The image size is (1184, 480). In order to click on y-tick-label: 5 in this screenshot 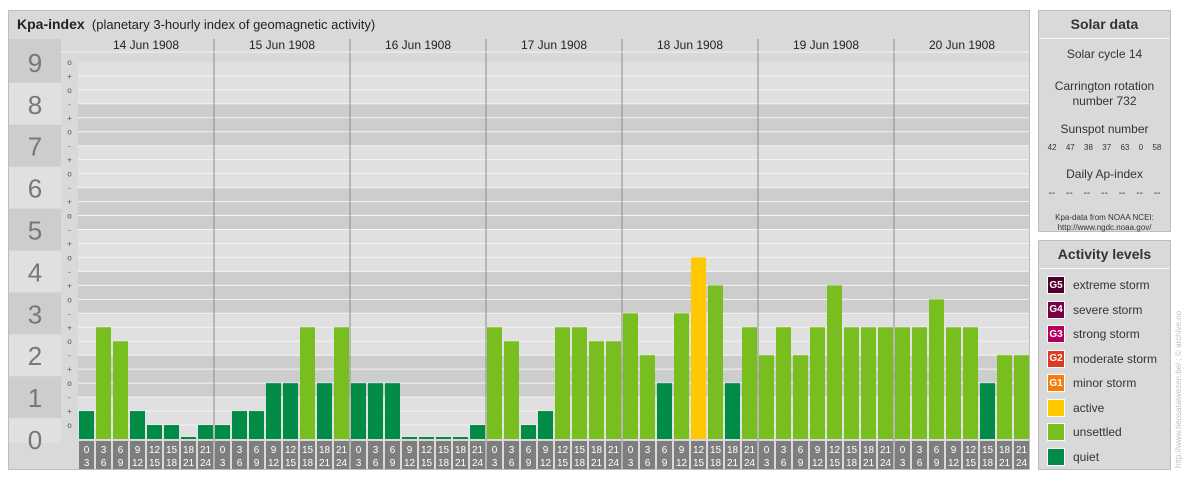, I will do `click(35, 231)`.